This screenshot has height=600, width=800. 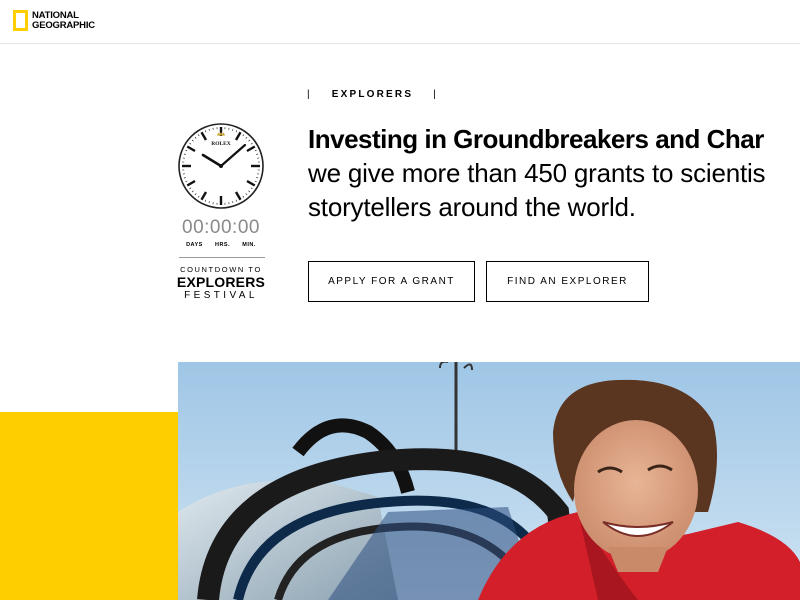 I want to click on site-header: NATIONAL GEOGRAPHIC, so click(x=400, y=22).